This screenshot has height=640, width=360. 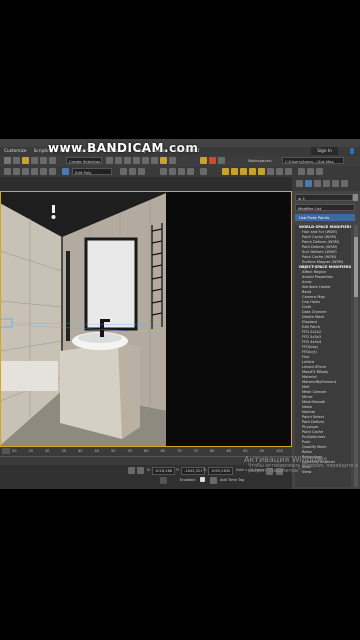 What do you see at coordinates (127, 160) in the screenshot?
I see `layer-explorer-icon` at bounding box center [127, 160].